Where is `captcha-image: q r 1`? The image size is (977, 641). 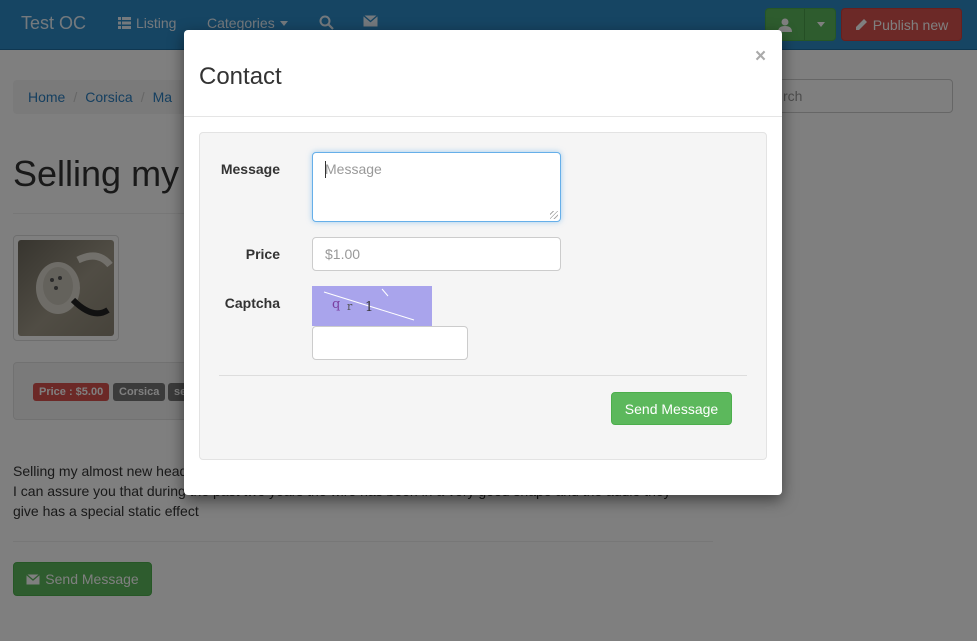 captcha-image: q r 1 is located at coordinates (372, 306).